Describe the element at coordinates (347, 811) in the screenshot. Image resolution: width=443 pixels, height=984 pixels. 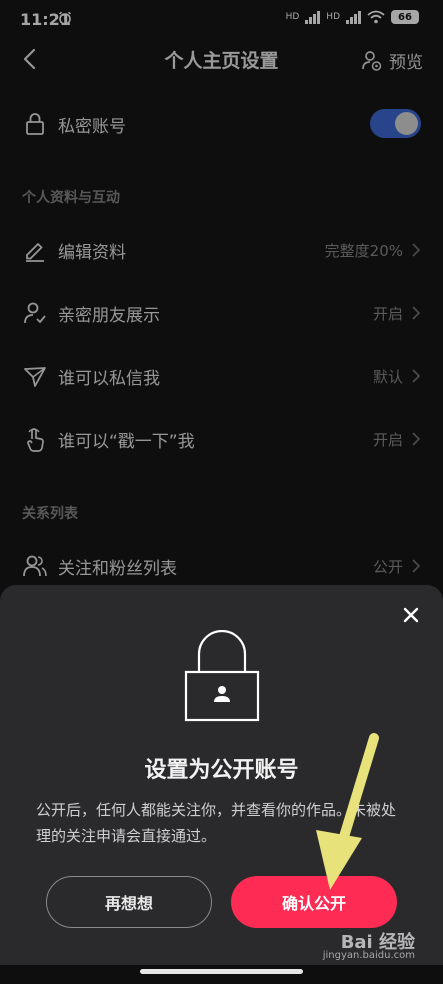
I see `pointer-arrow-annotation` at that location.